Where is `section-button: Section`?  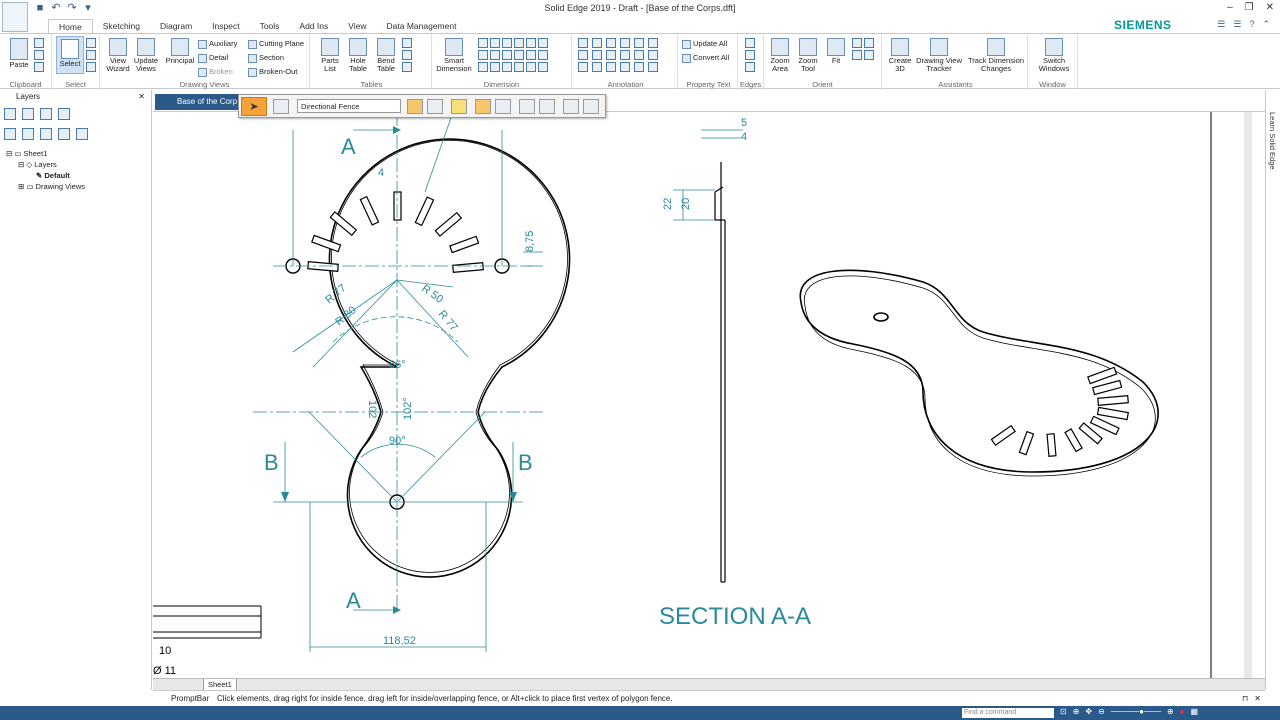
section-button: Section is located at coordinates (266, 57).